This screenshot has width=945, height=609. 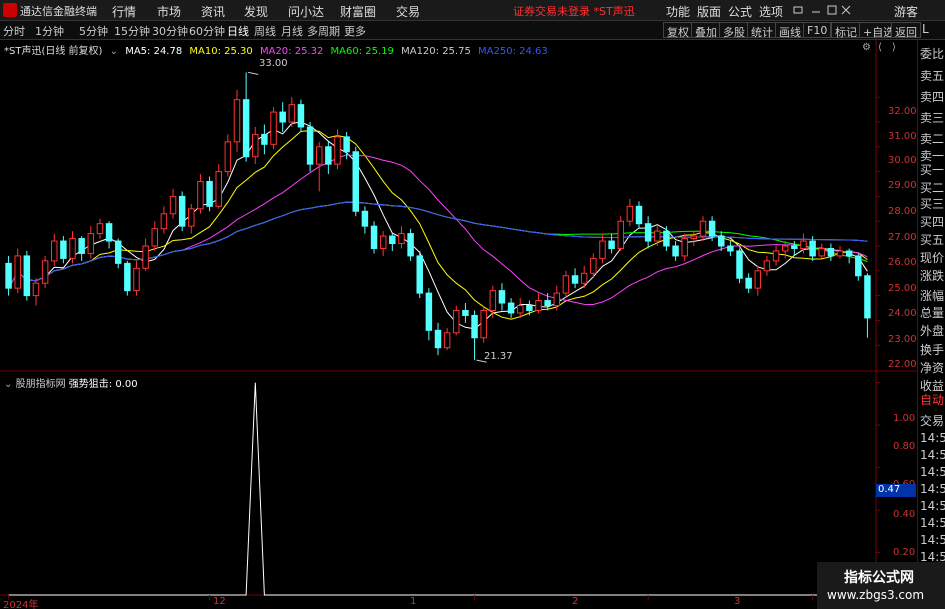 What do you see at coordinates (932, 331) in the screenshot?
I see `quote-field-label: 外盘` at bounding box center [932, 331].